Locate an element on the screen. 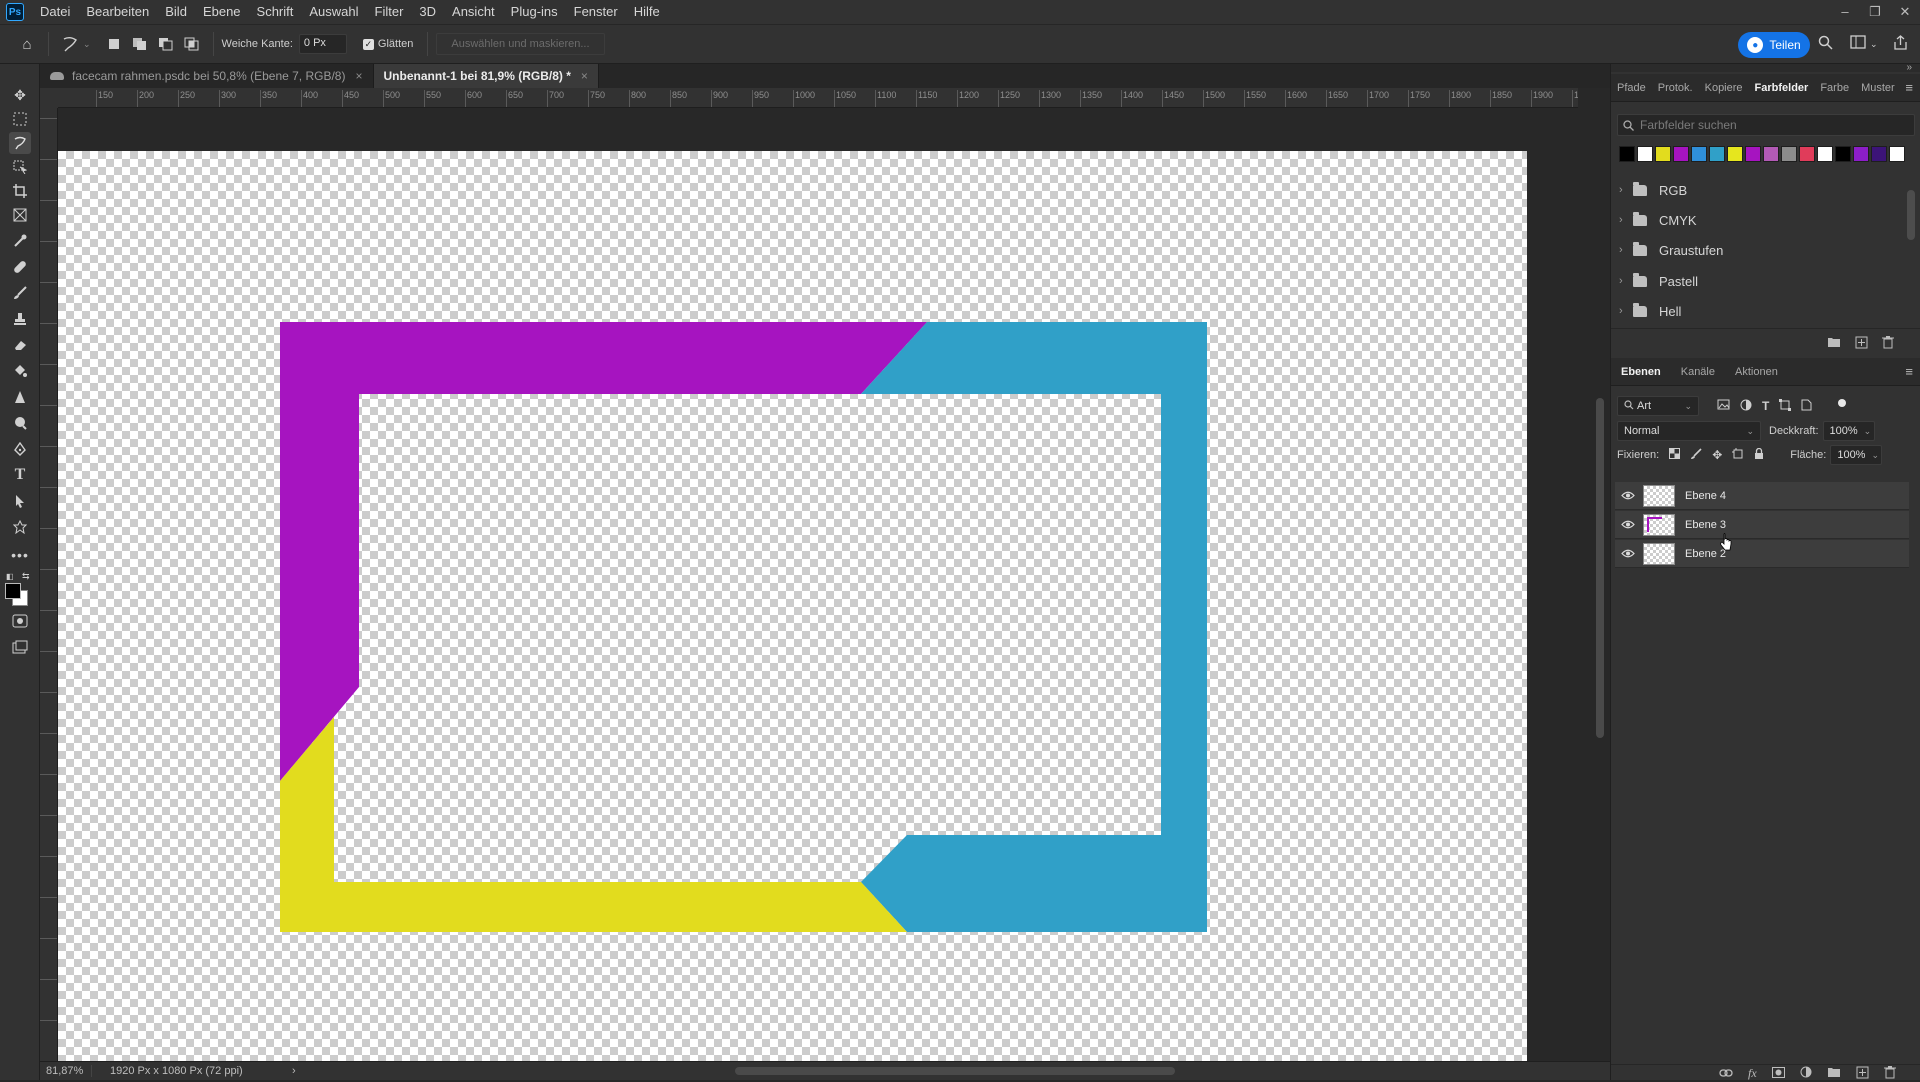  status-arrow-icon: › is located at coordinates (294, 1071).